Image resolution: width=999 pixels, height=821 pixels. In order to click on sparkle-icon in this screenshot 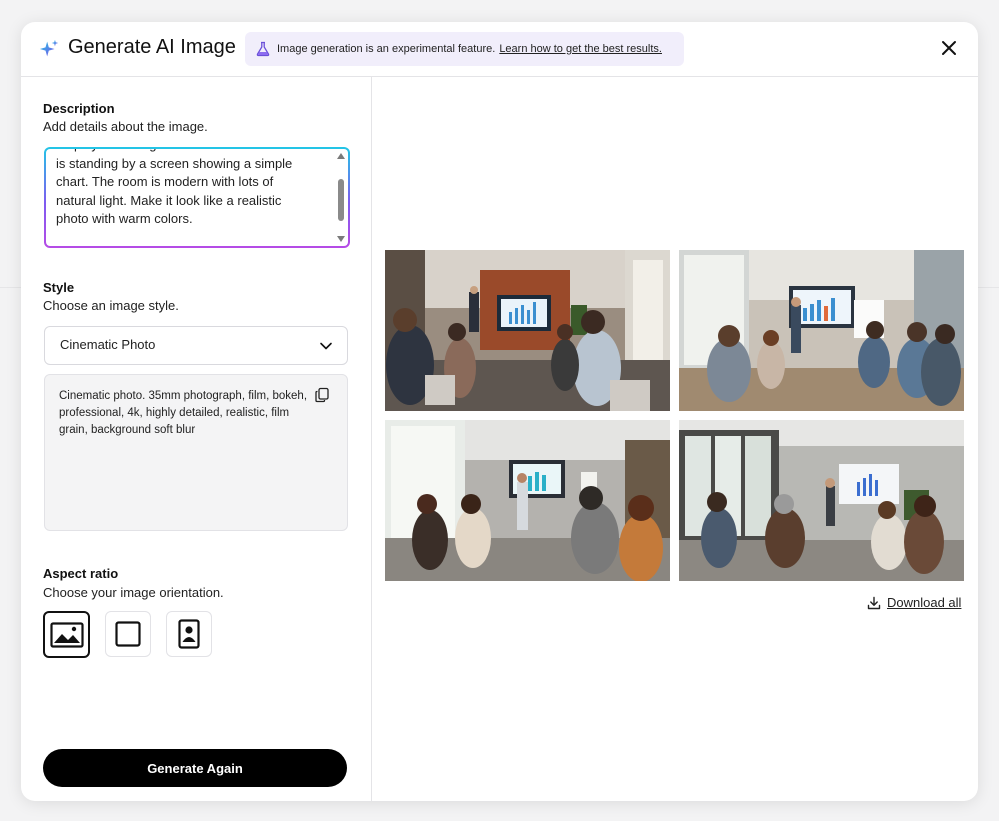, I will do `click(49, 48)`.